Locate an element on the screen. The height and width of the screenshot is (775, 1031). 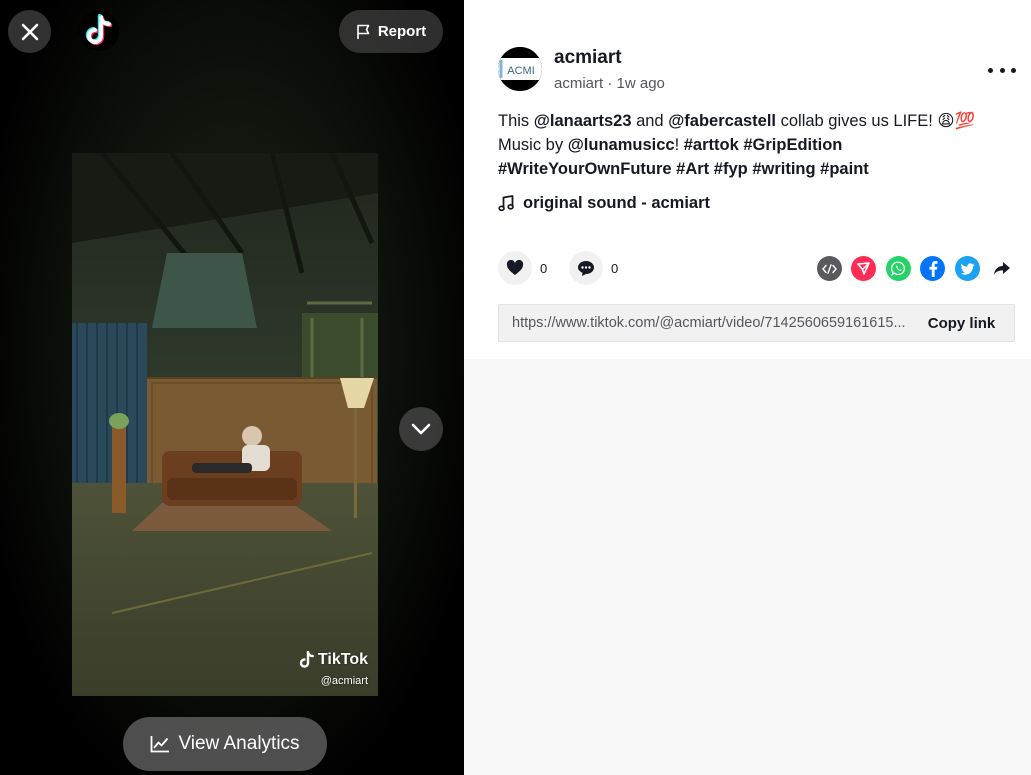
comment-count: 0 is located at coordinates (615, 268).